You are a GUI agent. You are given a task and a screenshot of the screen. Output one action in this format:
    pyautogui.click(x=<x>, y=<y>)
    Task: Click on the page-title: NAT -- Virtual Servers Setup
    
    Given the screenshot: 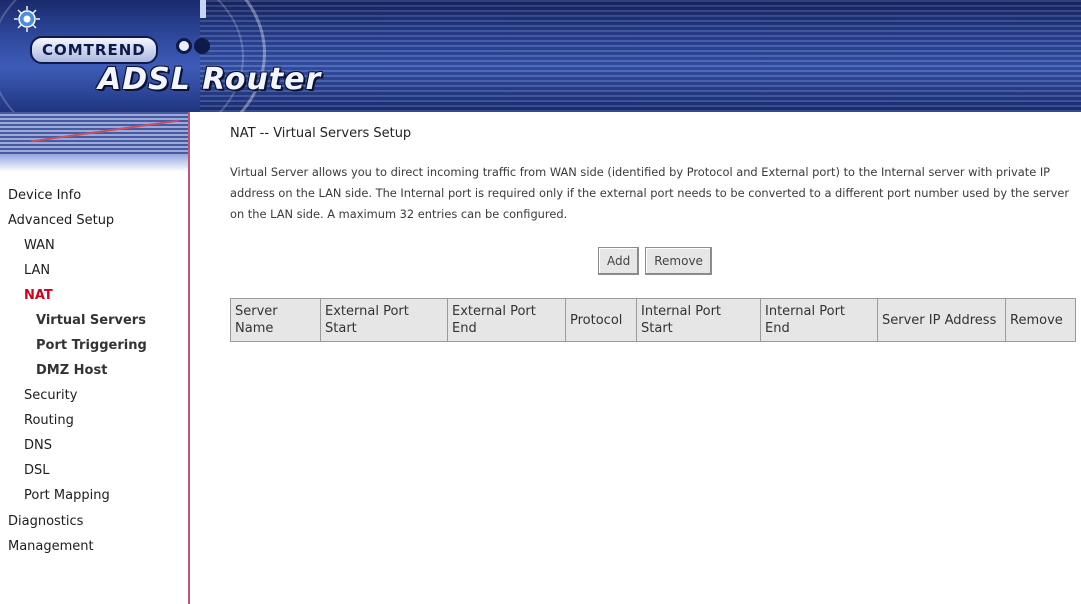 What is the action you would take?
    pyautogui.click(x=321, y=133)
    